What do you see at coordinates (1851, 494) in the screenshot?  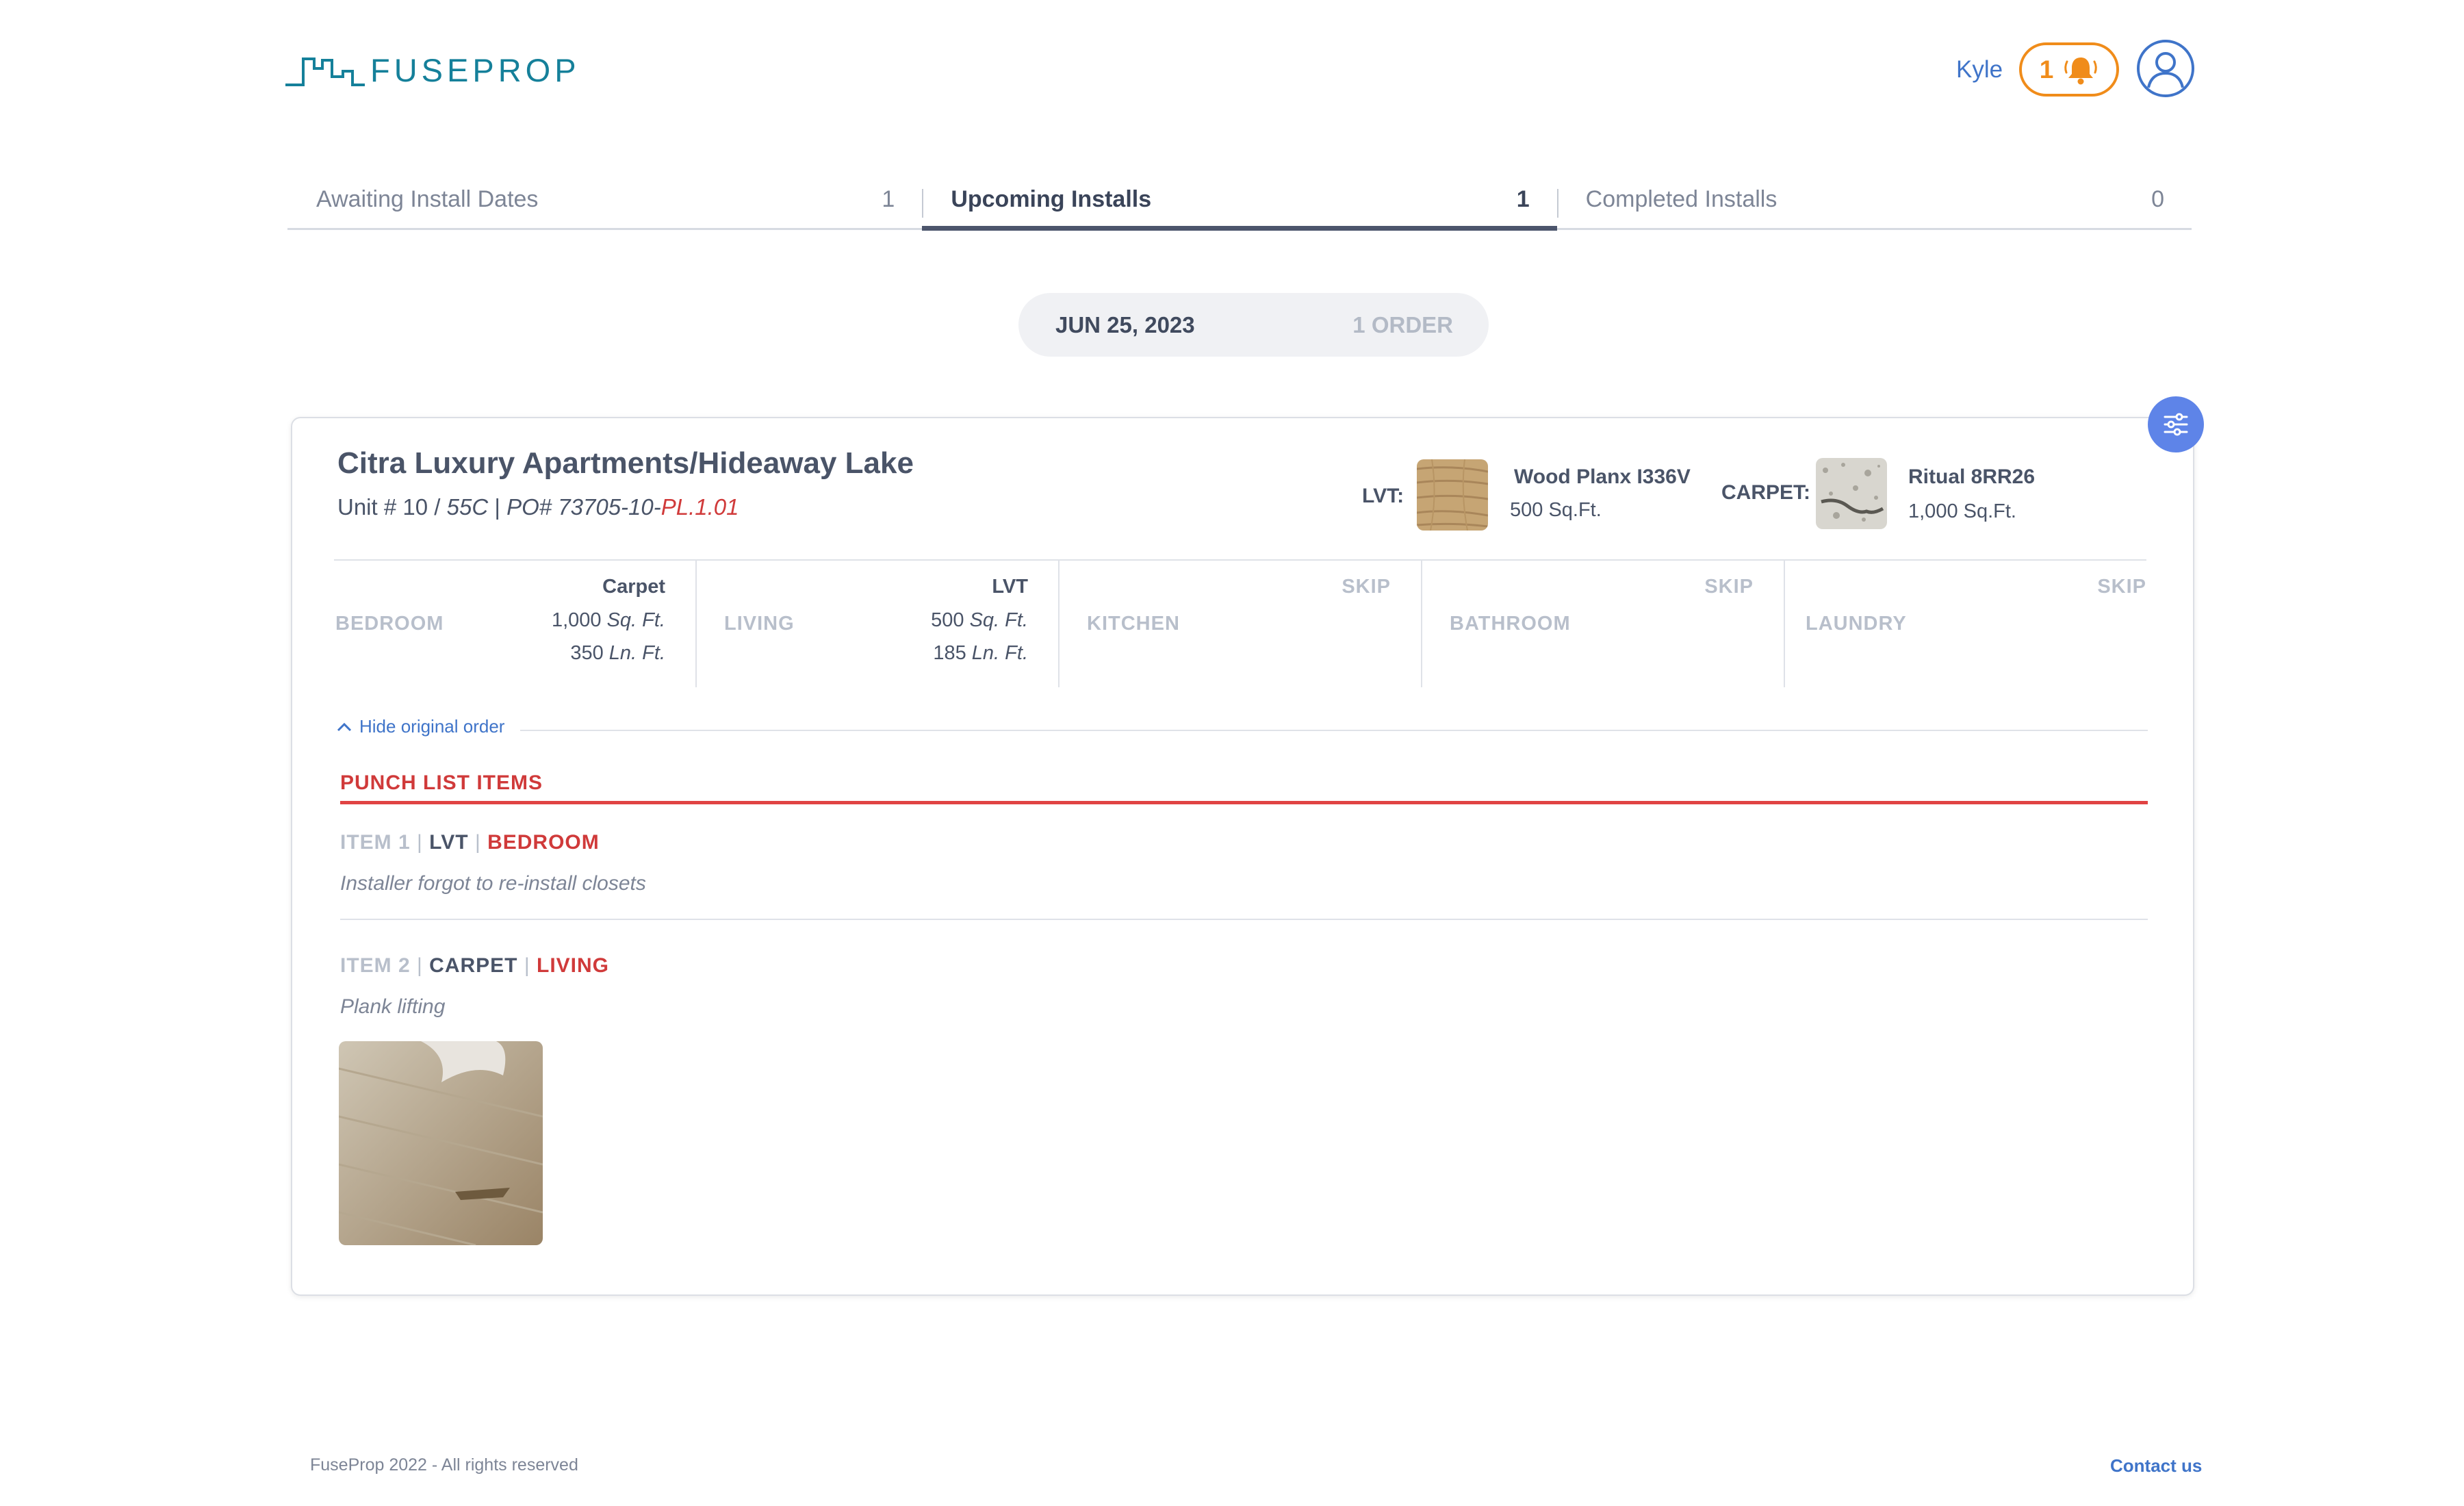 I see `carpet-swatch` at bounding box center [1851, 494].